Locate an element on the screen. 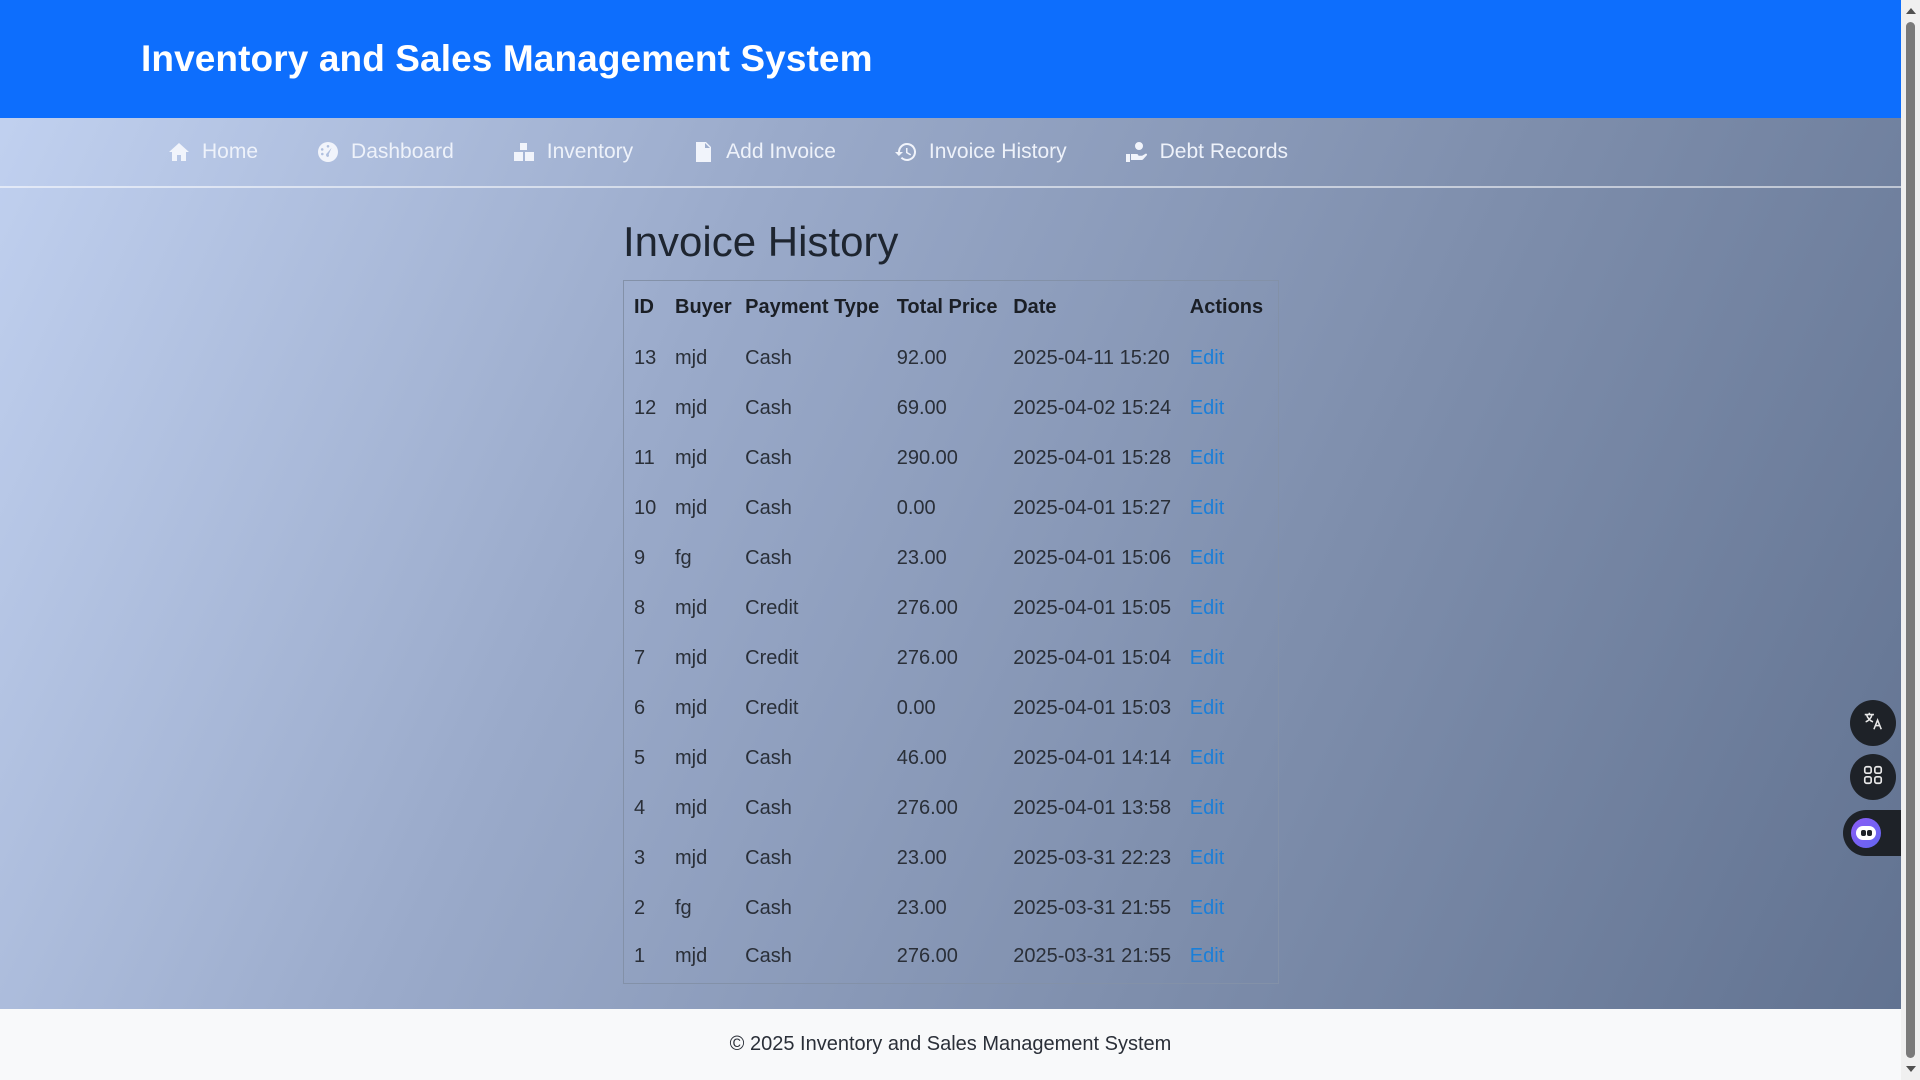 This screenshot has width=1920, height=1080. nav-item-inventory: Inventory is located at coordinates (572, 152).